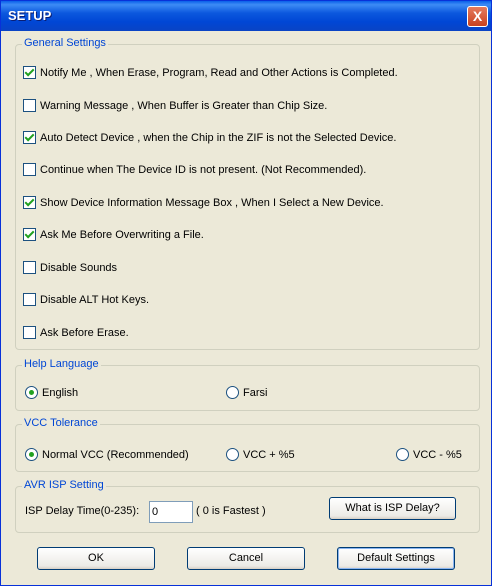  Describe the element at coordinates (115, 454) in the screenshot. I see `radio-label: Normal VCC (Recommended)` at that location.